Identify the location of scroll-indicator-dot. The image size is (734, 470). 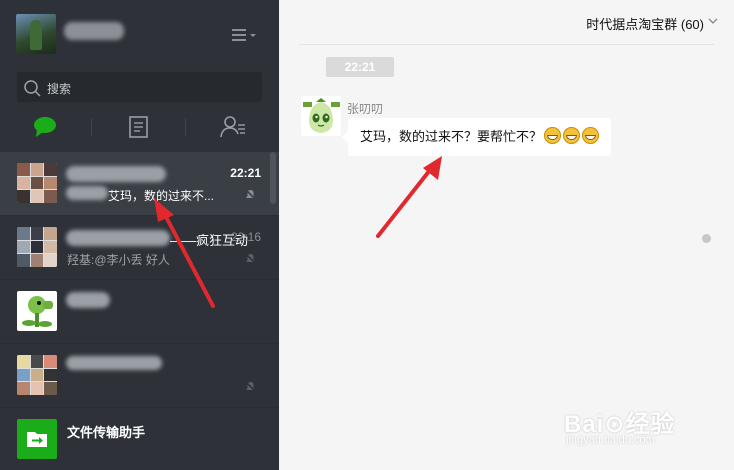
(706, 238).